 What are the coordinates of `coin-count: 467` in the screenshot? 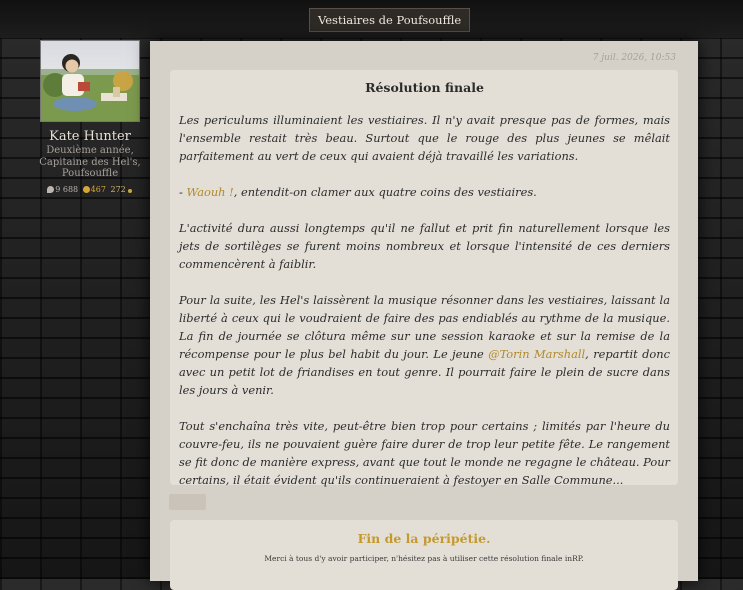 It's located at (94, 189).